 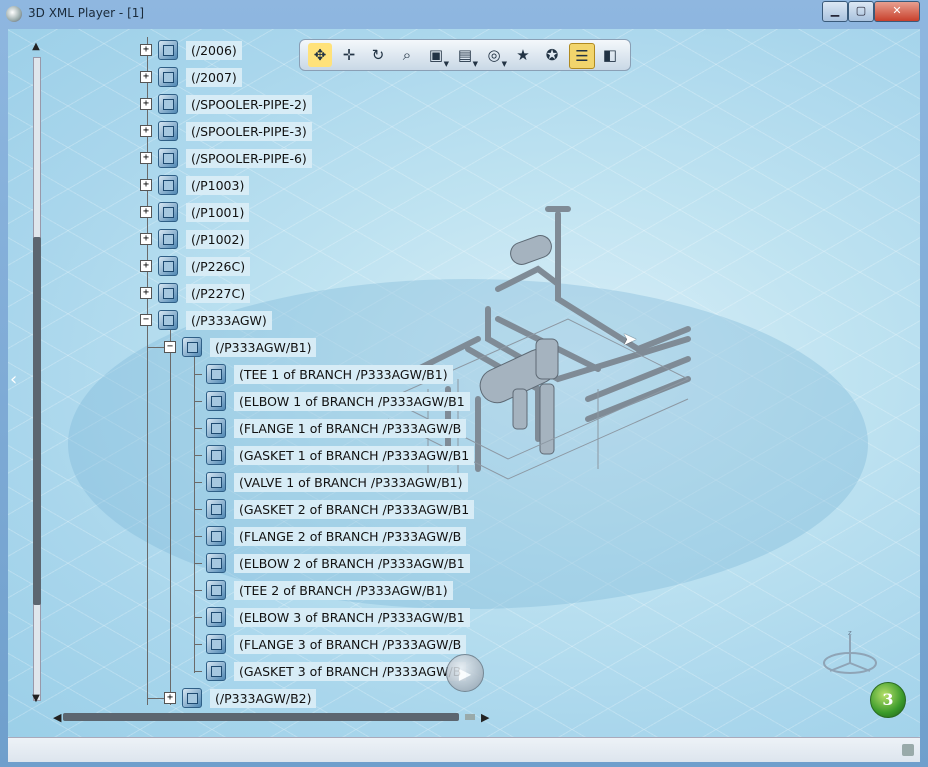 I want to click on scroll-thumb-horizontal, so click(x=261, y=717).